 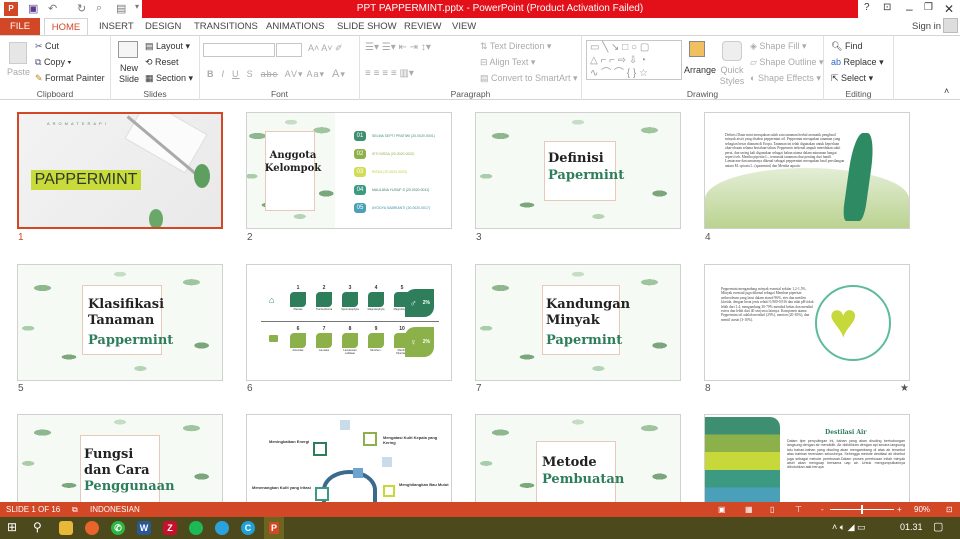 I want to click on text-direction-button: ⇅ Text Direction ▾, so click(x=515, y=46).